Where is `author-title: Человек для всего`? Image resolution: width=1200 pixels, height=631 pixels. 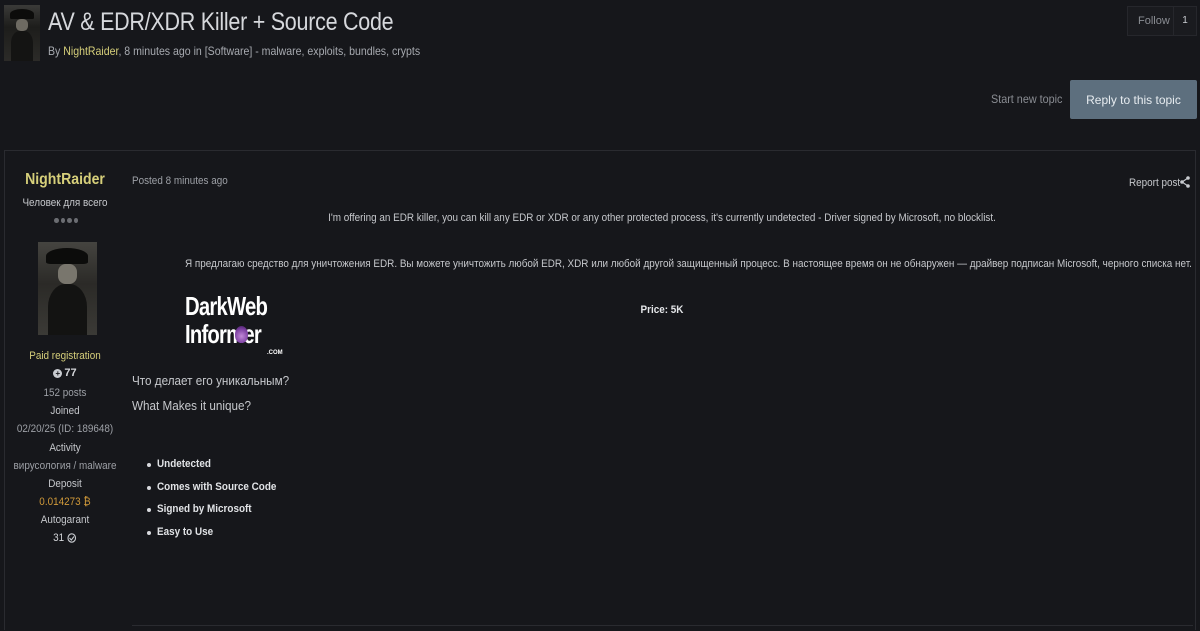 author-title: Человек для всего is located at coordinates (65, 203).